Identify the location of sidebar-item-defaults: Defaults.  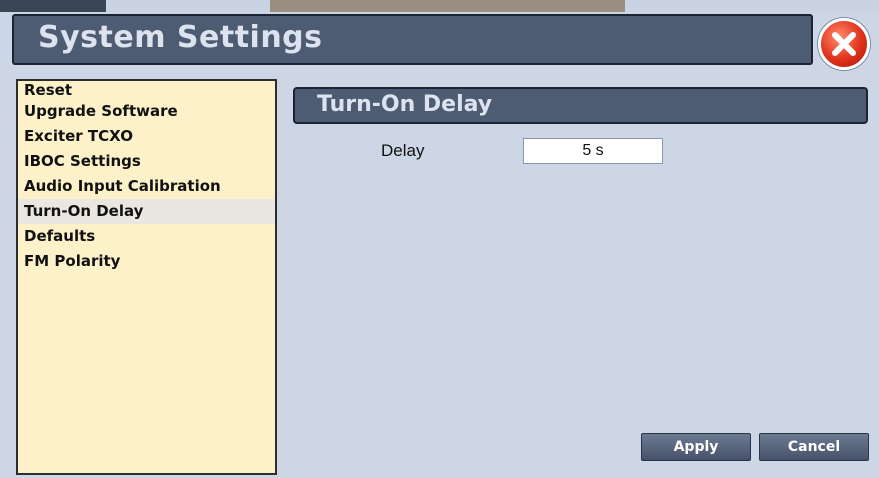
(146, 236).